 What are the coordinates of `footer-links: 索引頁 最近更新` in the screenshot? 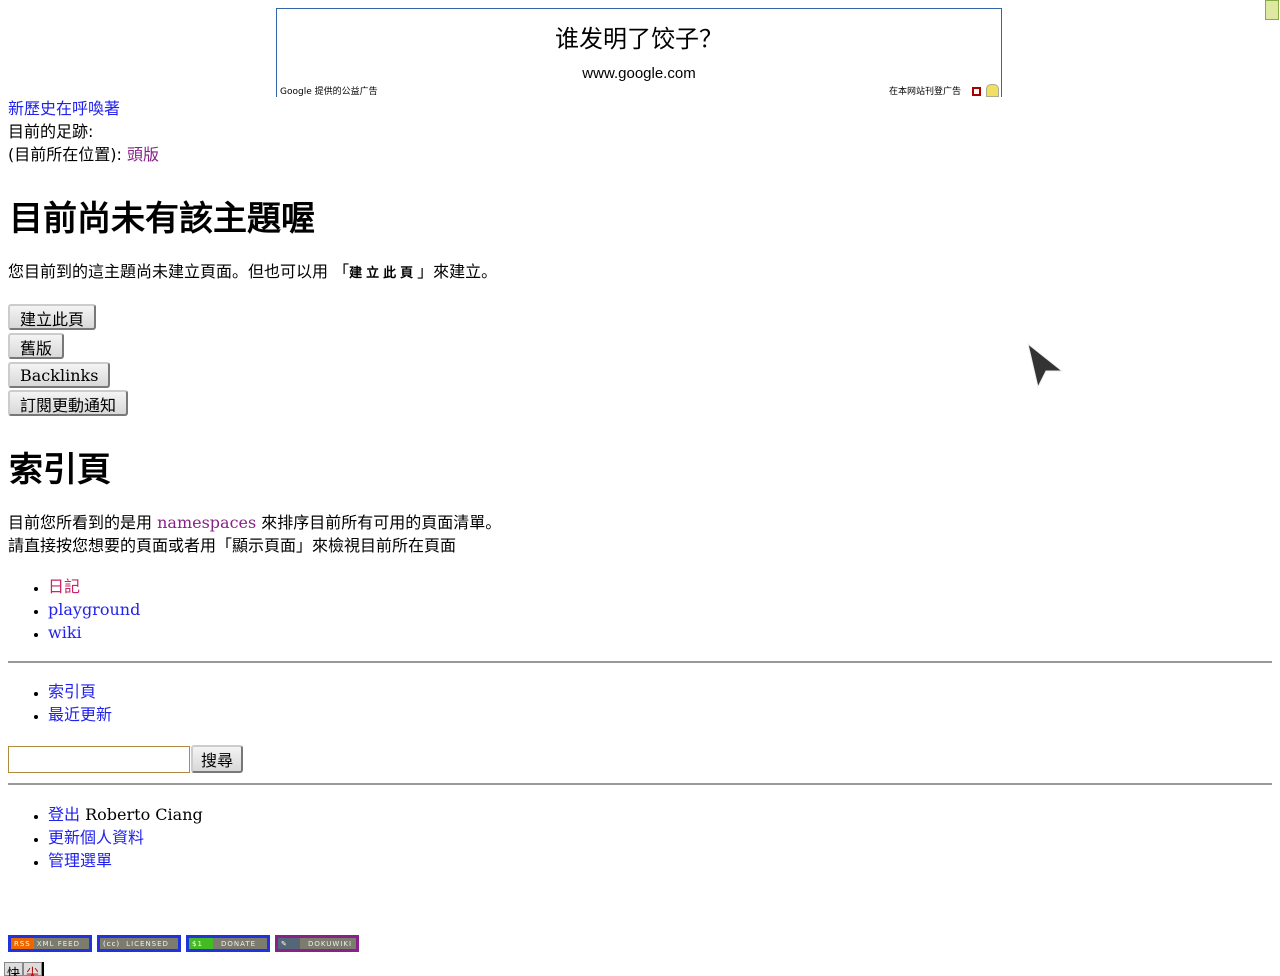 It's located at (56, 703).